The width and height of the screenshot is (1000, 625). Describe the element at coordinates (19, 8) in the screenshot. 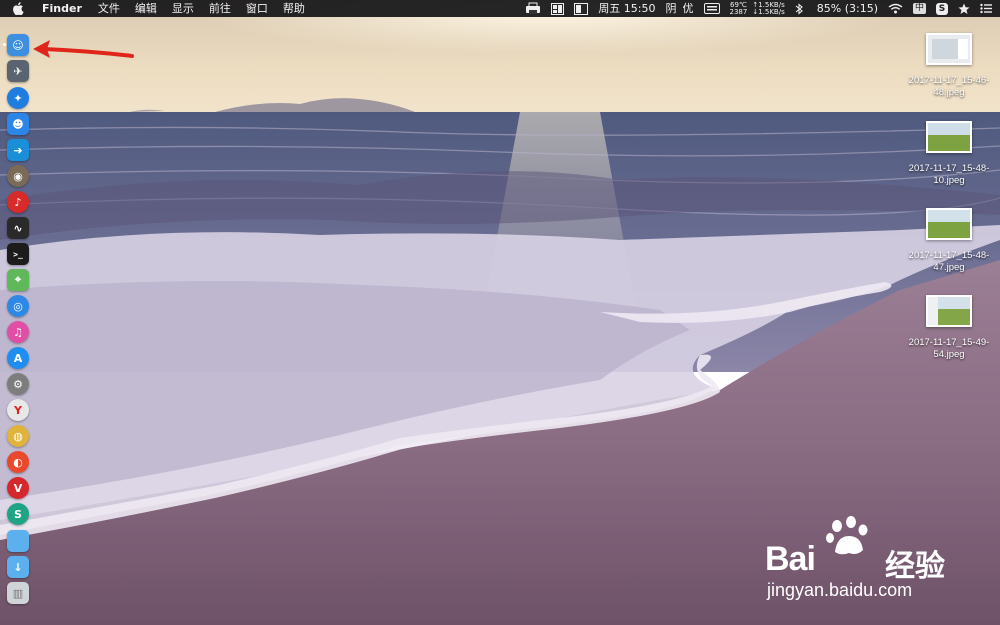

I see `apple-logo-icon` at that location.